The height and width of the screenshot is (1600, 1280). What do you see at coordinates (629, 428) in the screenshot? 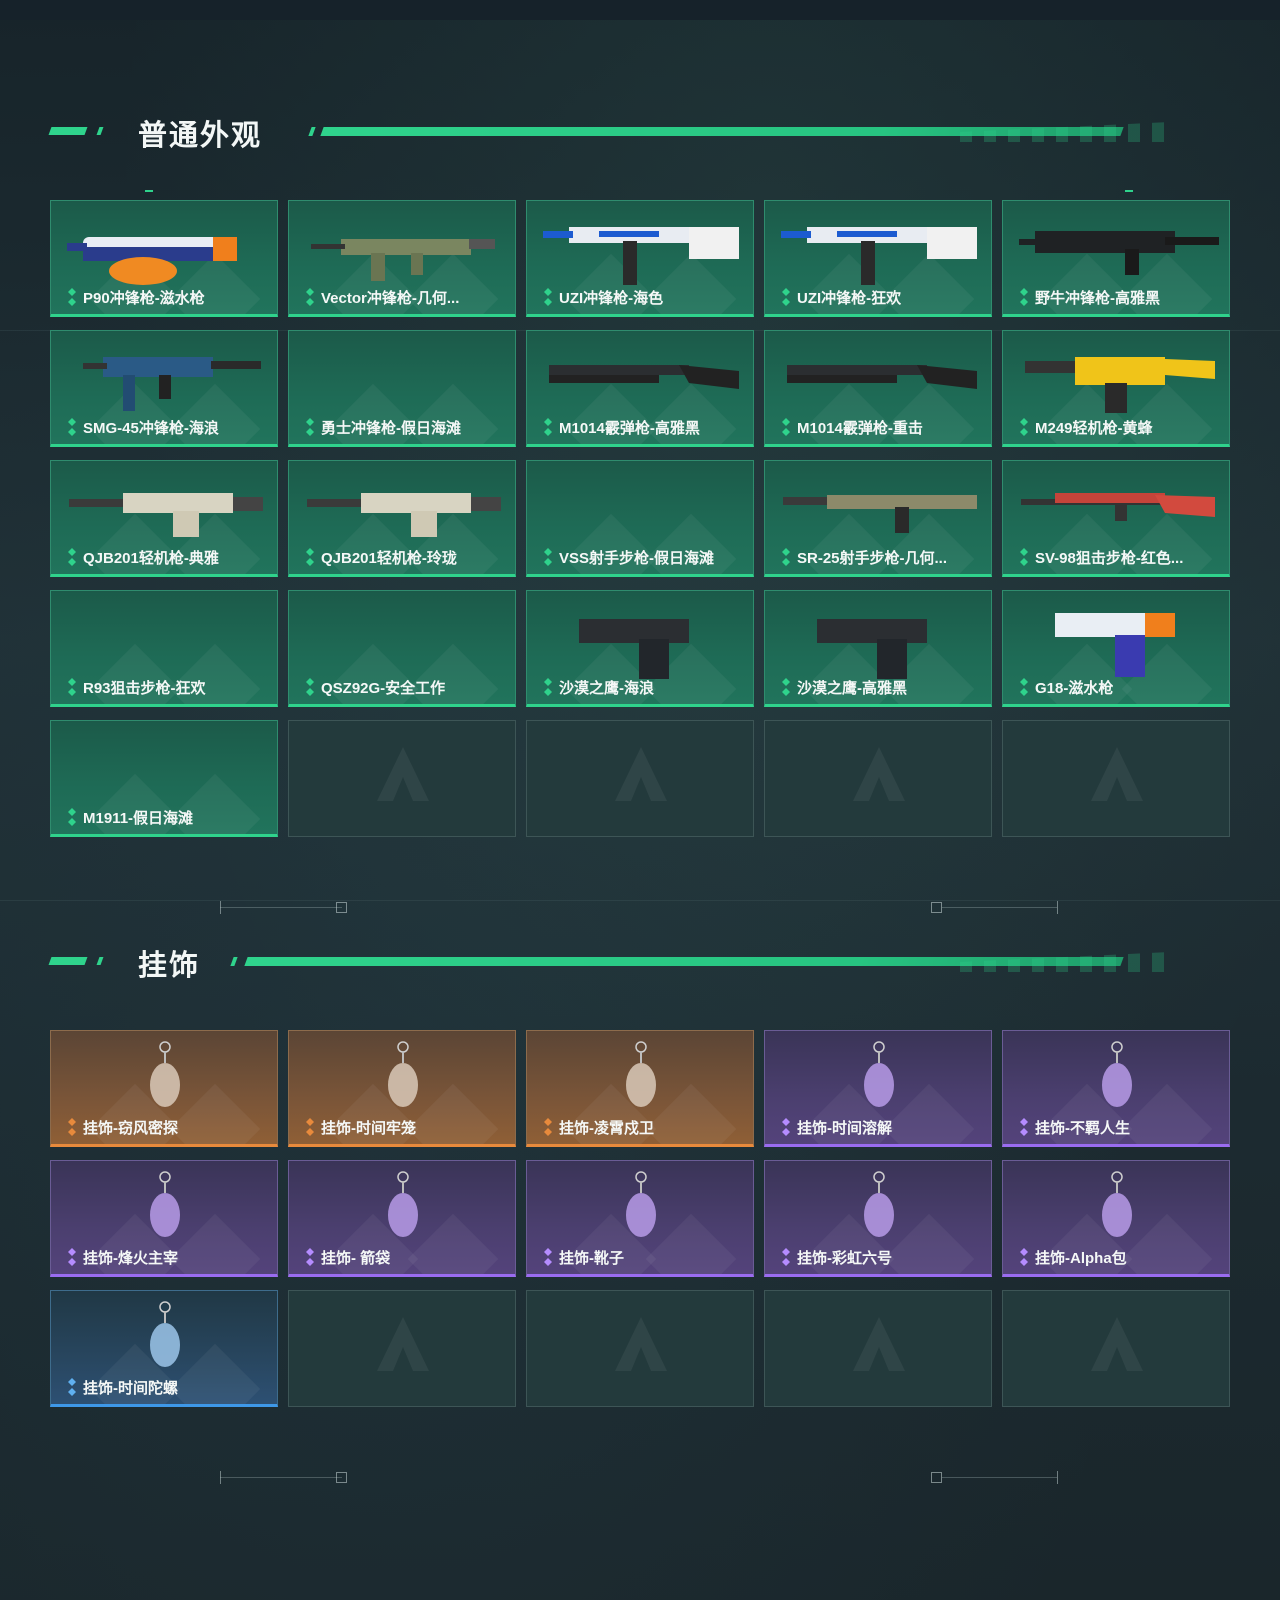
I see `item-name: M1014霰弹枪-高雅黑` at bounding box center [629, 428].